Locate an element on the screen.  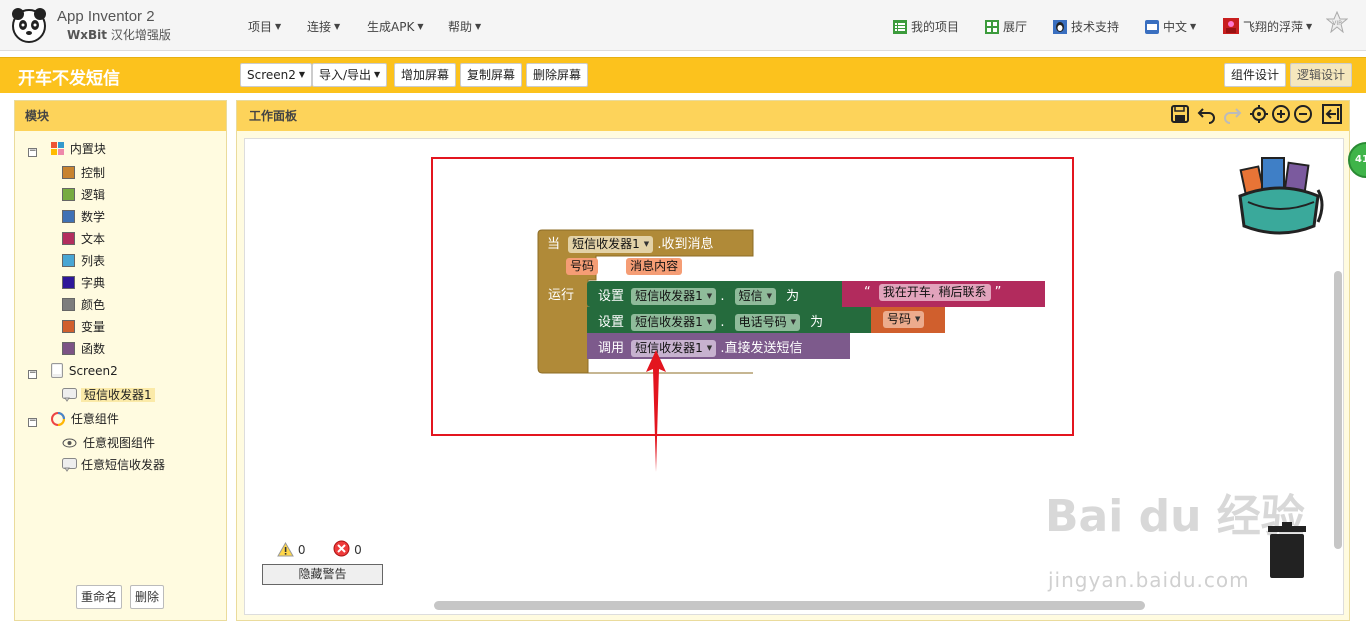
tree-screen: − Screen2 is located at coordinates (73, 371).